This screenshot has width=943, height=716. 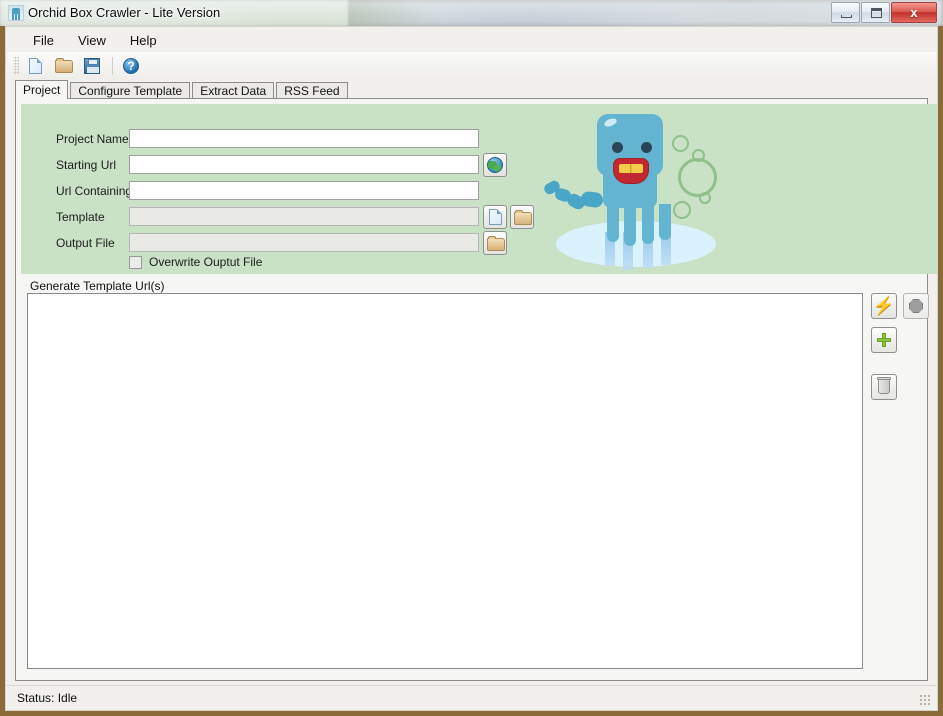 I want to click on template-label: Template, so click(x=80, y=217).